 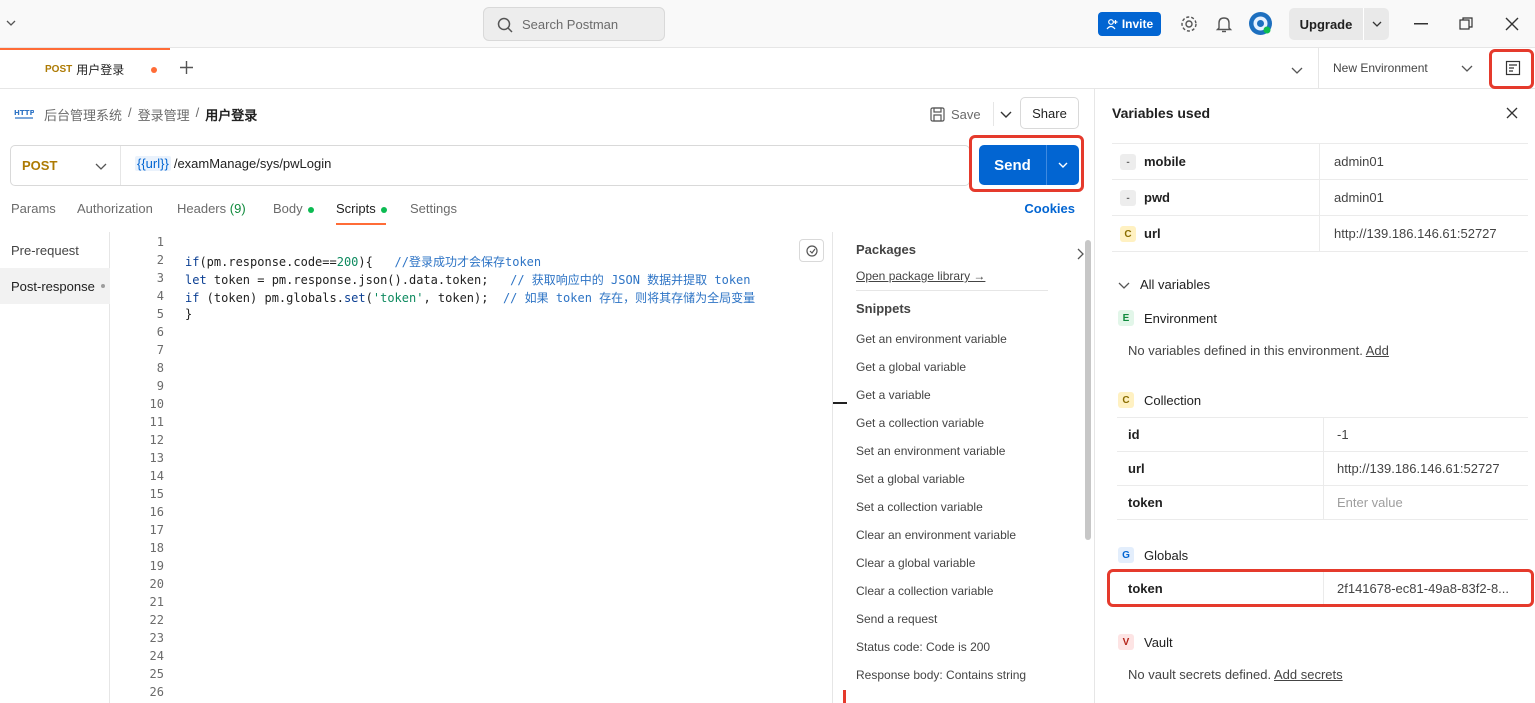 What do you see at coordinates (1377, 350) in the screenshot?
I see `add-link: Add` at bounding box center [1377, 350].